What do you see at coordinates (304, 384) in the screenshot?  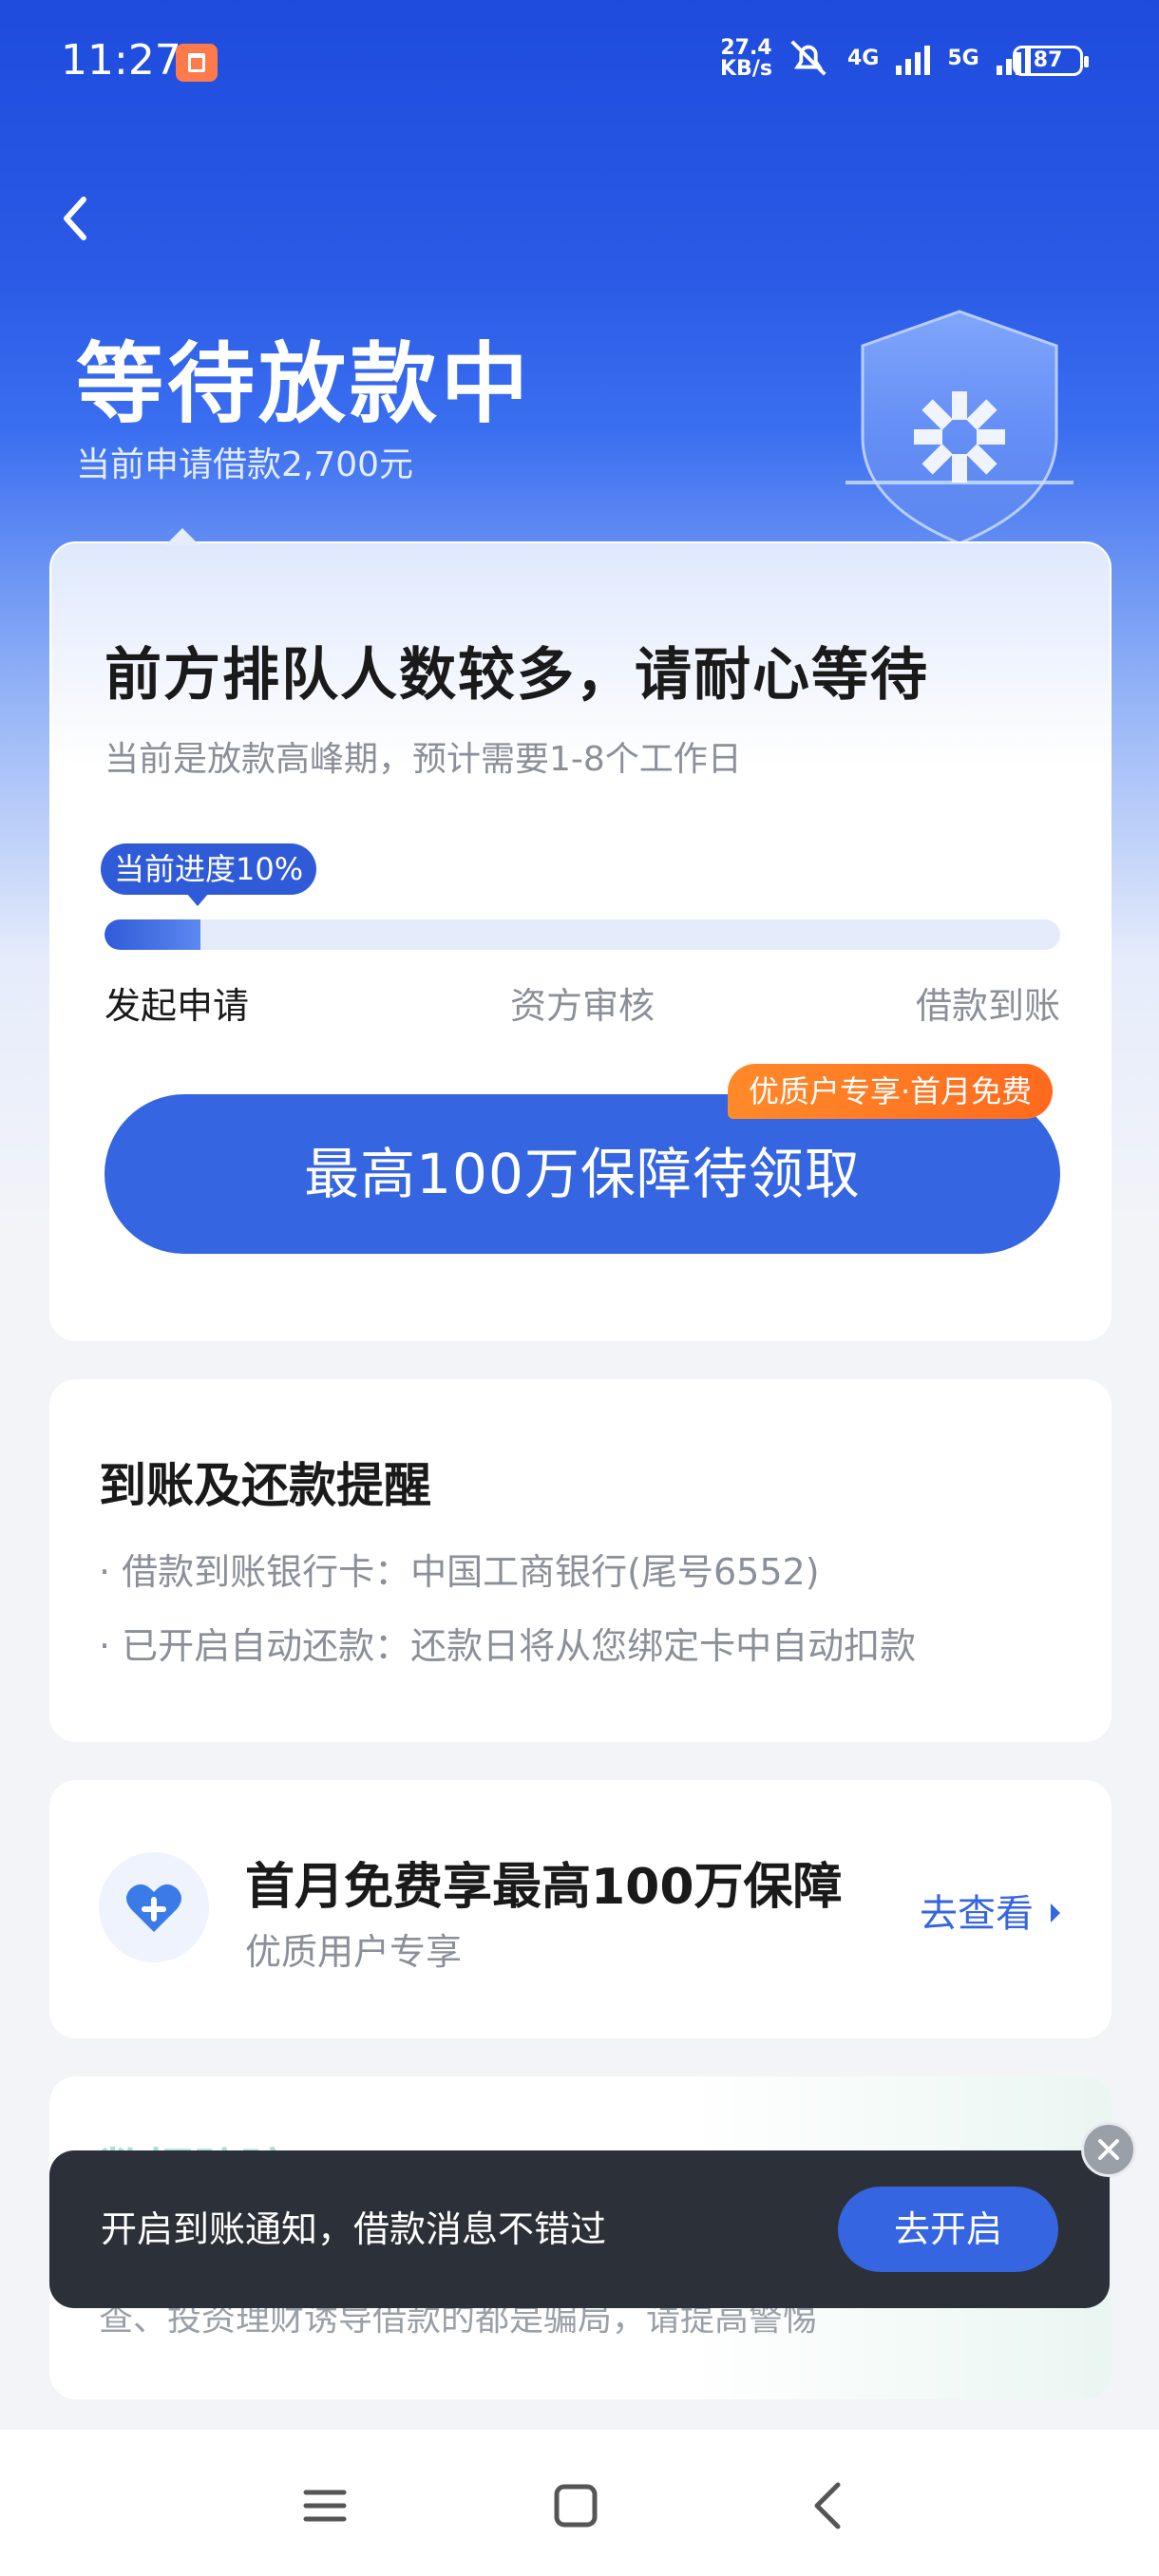 I see `page-title: 等待放款中` at bounding box center [304, 384].